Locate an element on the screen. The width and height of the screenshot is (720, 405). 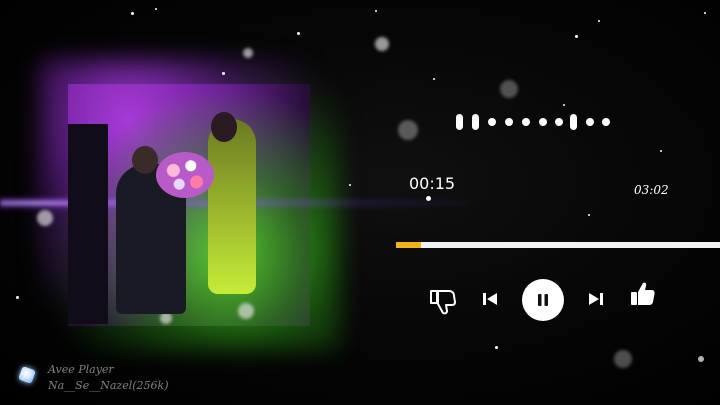
thumbs-down-icon is located at coordinates (443, 302).